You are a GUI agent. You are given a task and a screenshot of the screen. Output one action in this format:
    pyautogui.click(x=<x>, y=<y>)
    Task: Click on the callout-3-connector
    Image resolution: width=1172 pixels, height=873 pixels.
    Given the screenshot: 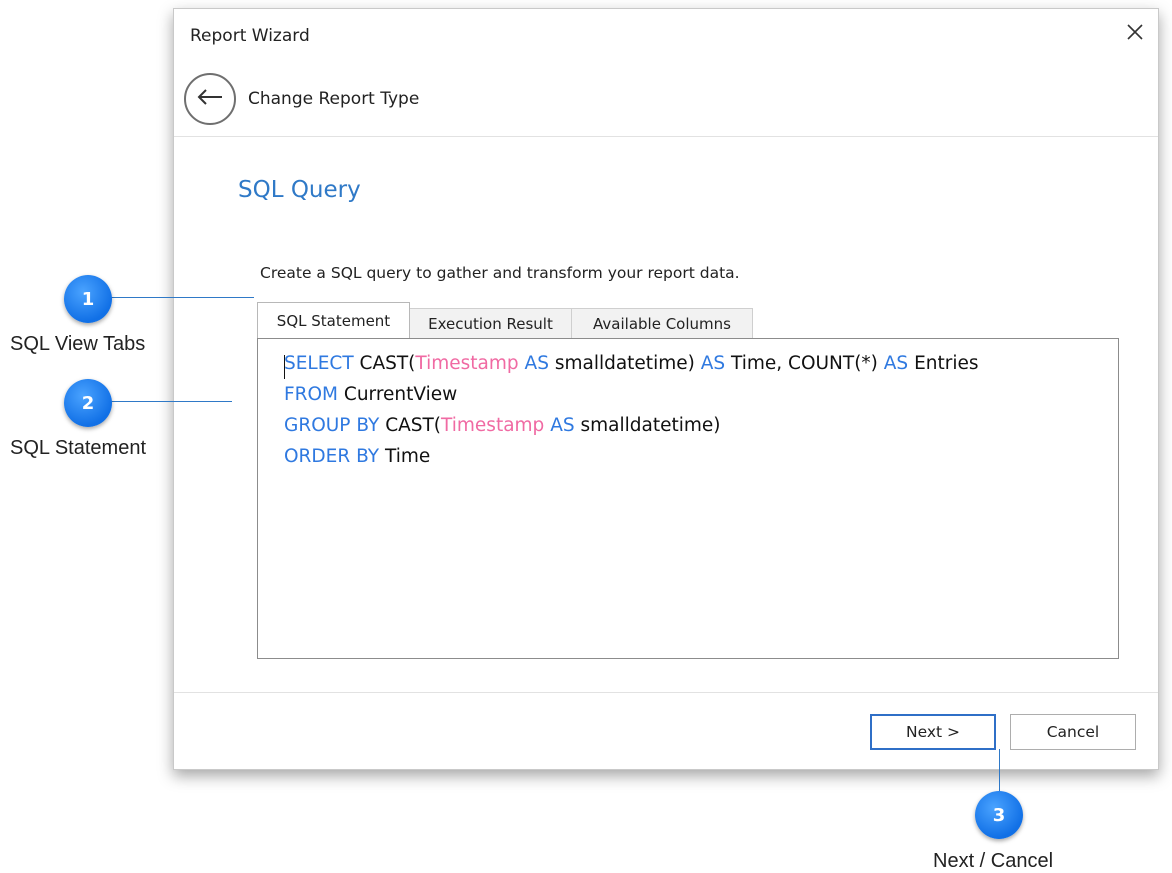 What is the action you would take?
    pyautogui.click(x=999, y=773)
    